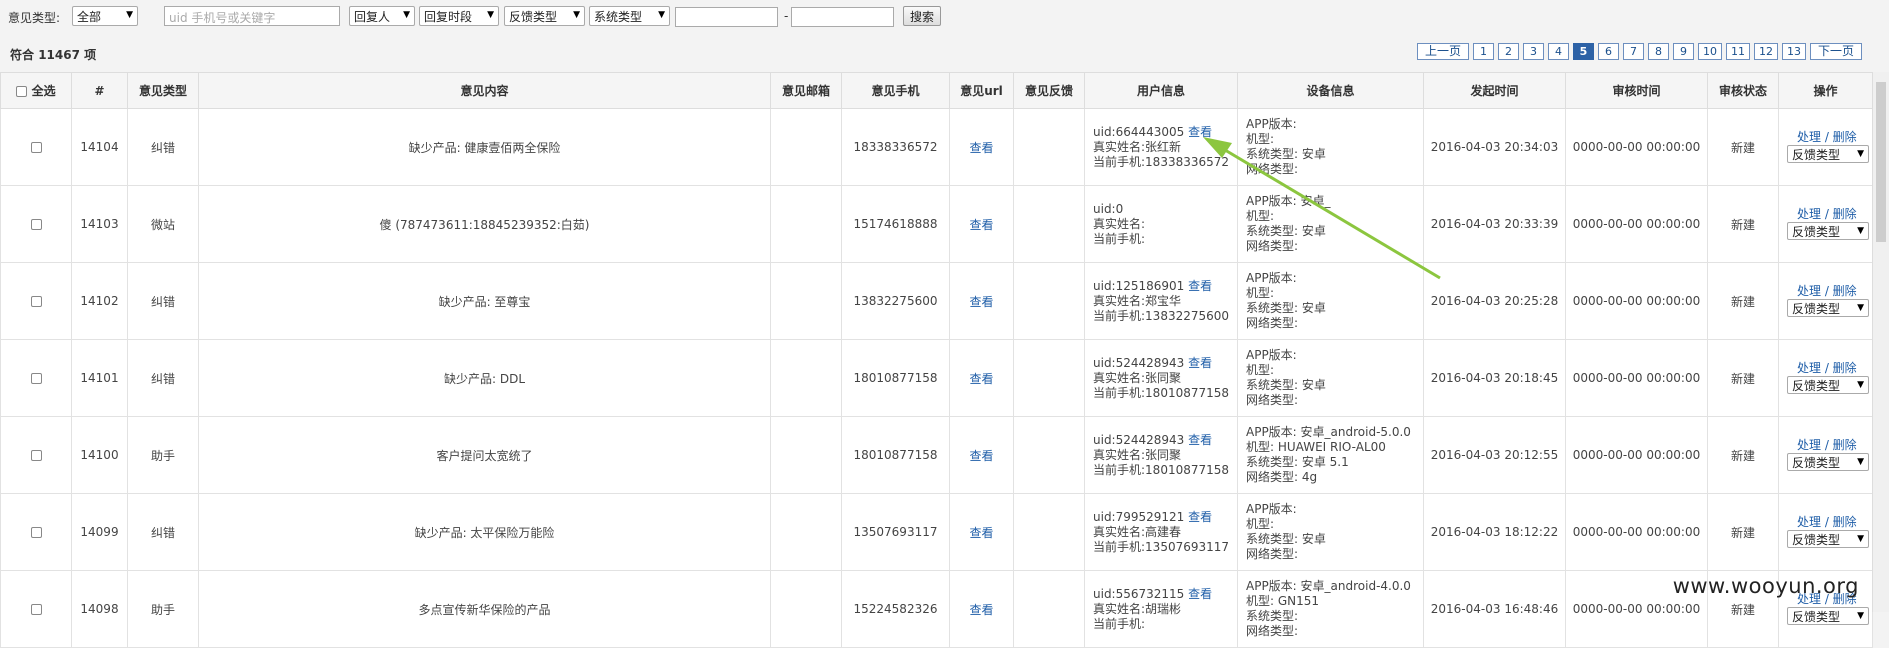 This screenshot has height=648, width=1889. What do you see at coordinates (1835, 51) in the screenshot?
I see `next-page-button: 下一页` at bounding box center [1835, 51].